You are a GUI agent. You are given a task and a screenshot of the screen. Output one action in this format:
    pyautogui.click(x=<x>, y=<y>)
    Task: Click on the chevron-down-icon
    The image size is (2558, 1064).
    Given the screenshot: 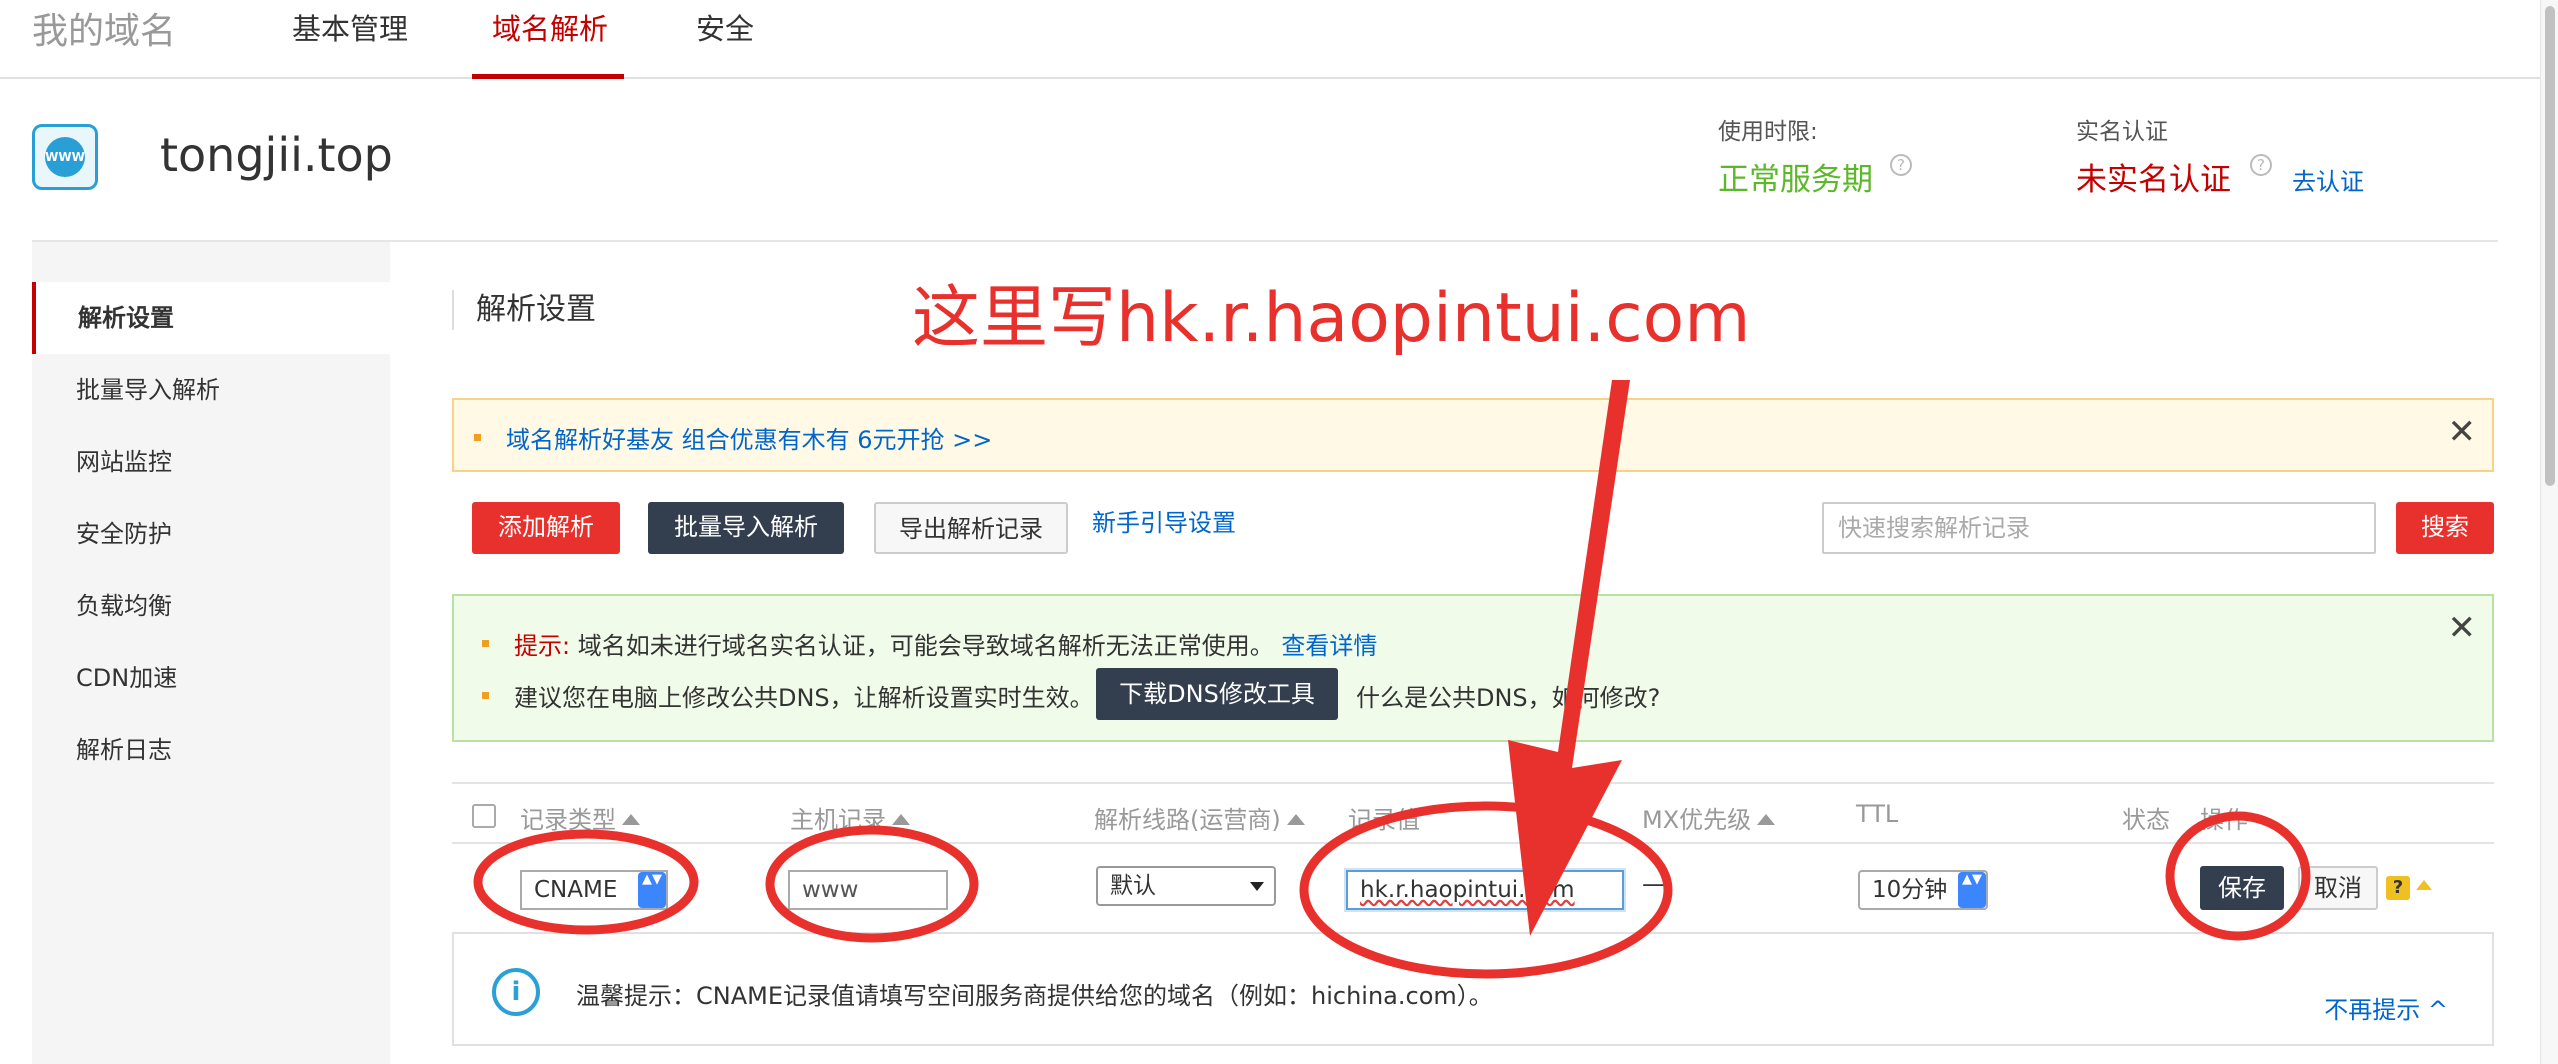 What is the action you would take?
    pyautogui.click(x=1257, y=886)
    